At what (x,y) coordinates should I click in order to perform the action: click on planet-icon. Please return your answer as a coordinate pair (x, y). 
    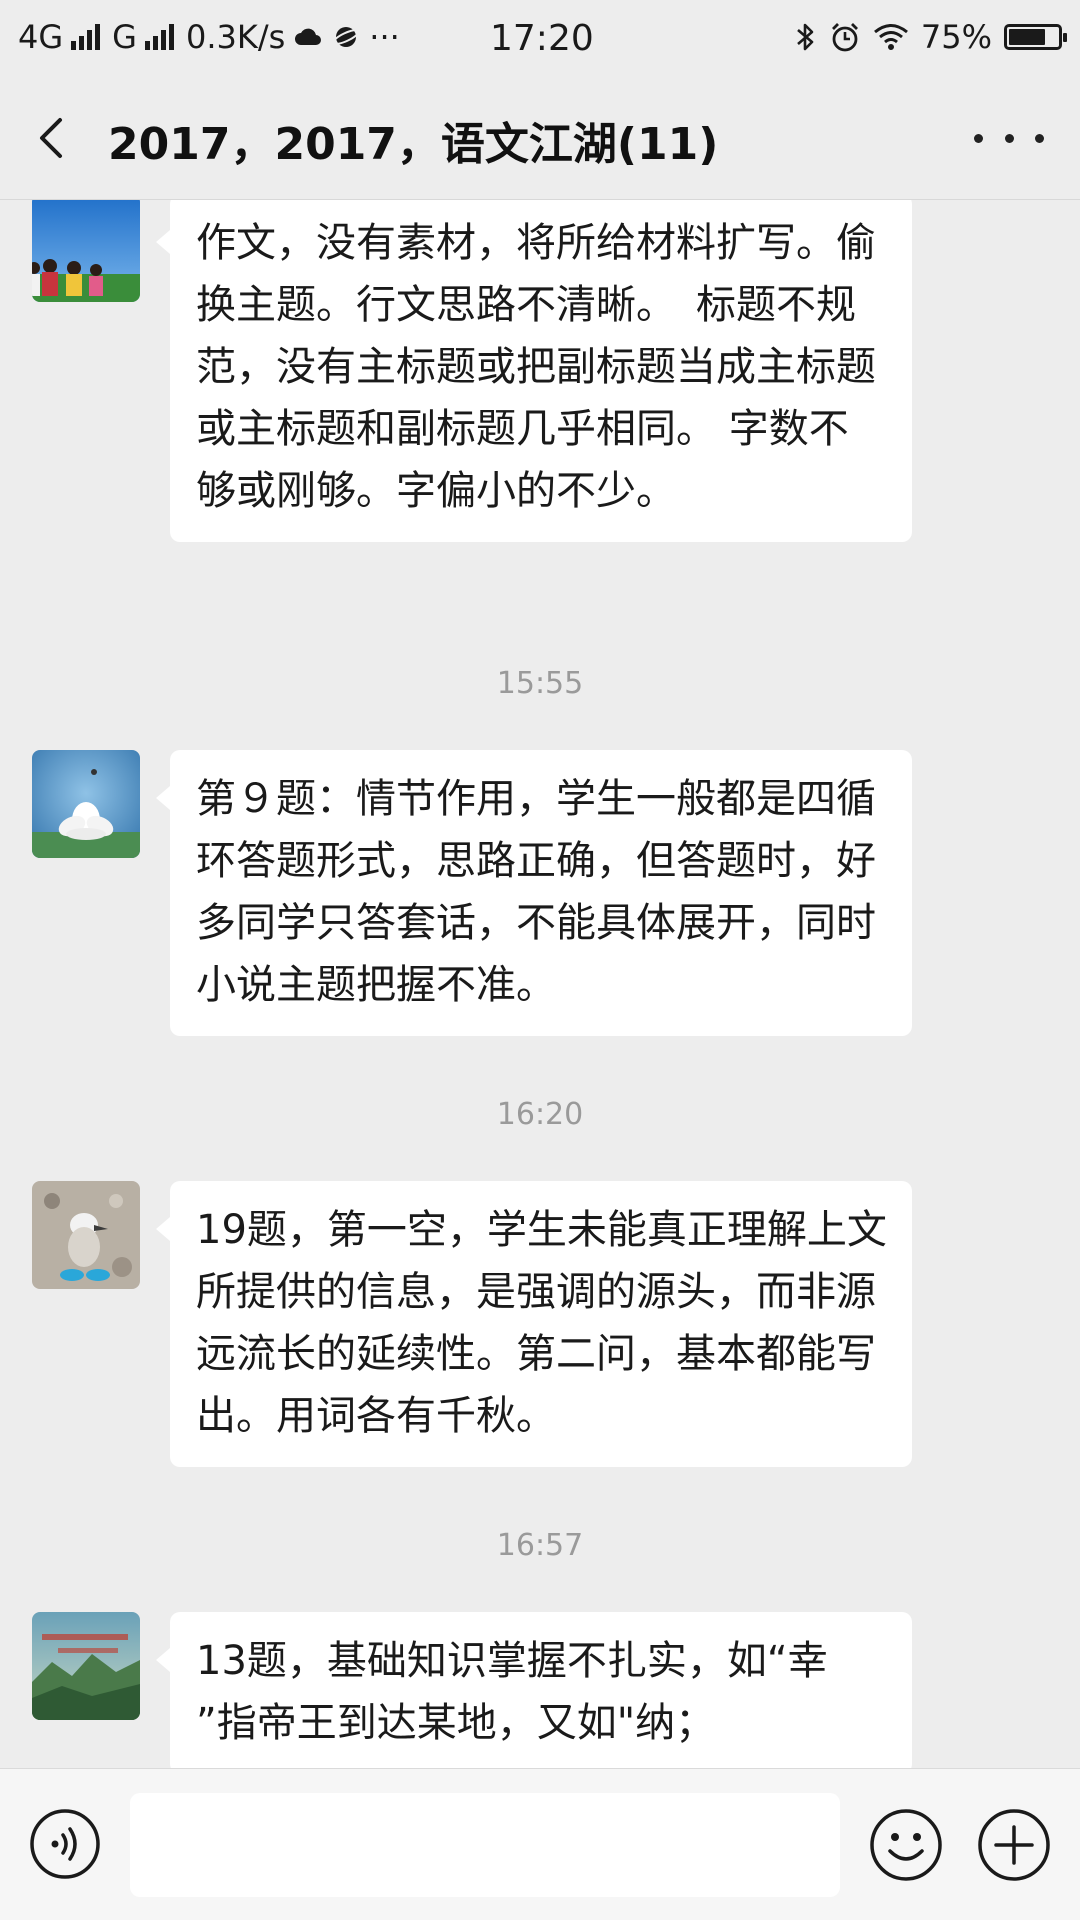
    Looking at the image, I should click on (346, 37).